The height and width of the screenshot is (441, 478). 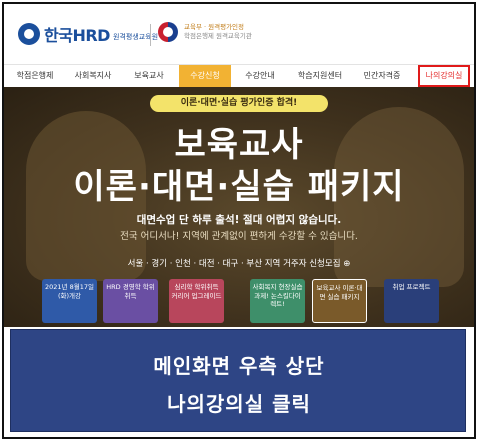 I want to click on nav-item-childcare-teacher: 보육교사, so click(x=149, y=76).